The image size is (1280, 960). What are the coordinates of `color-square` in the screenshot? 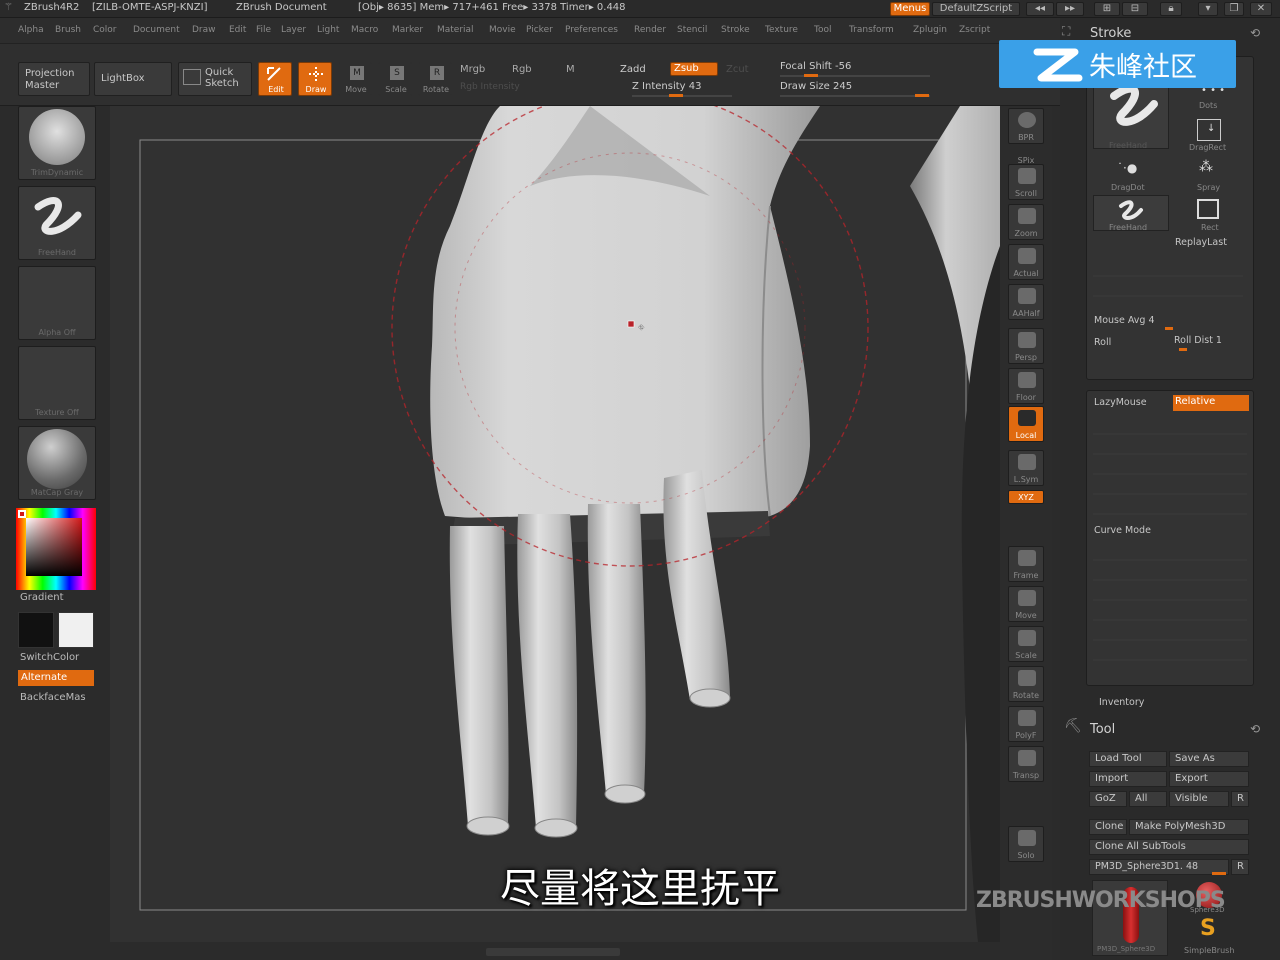 It's located at (54, 547).